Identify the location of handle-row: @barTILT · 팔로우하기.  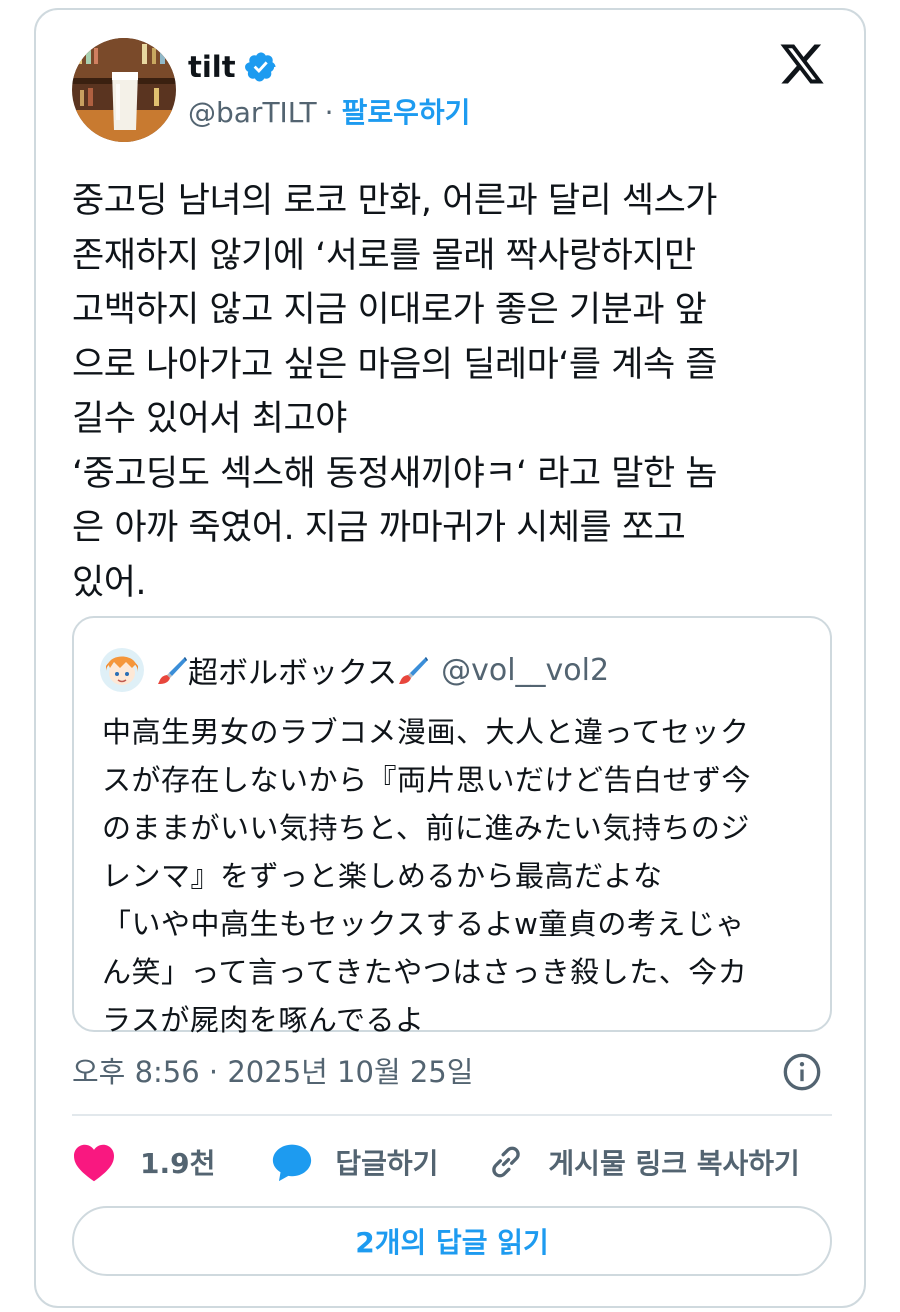
(329, 113).